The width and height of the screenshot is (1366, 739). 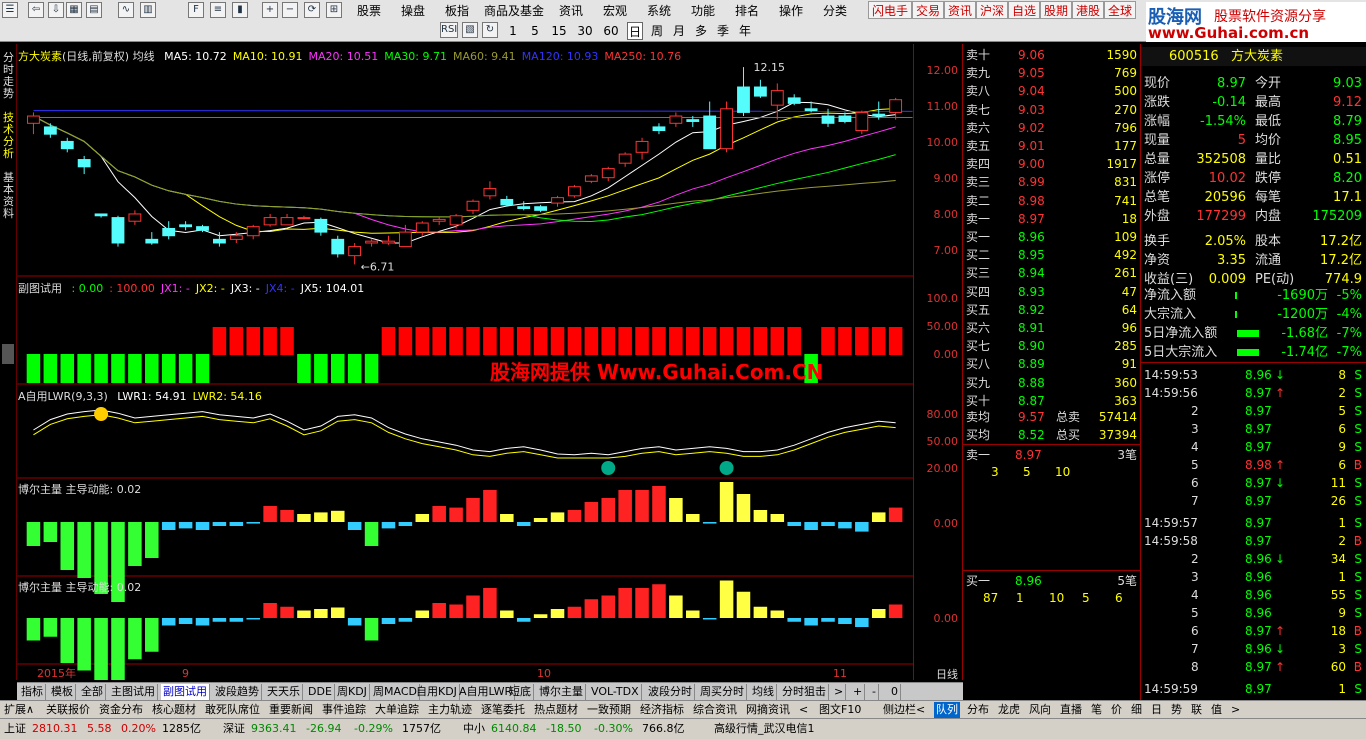 What do you see at coordinates (270, 10) in the screenshot?
I see `zoom-in-icon: +` at bounding box center [270, 10].